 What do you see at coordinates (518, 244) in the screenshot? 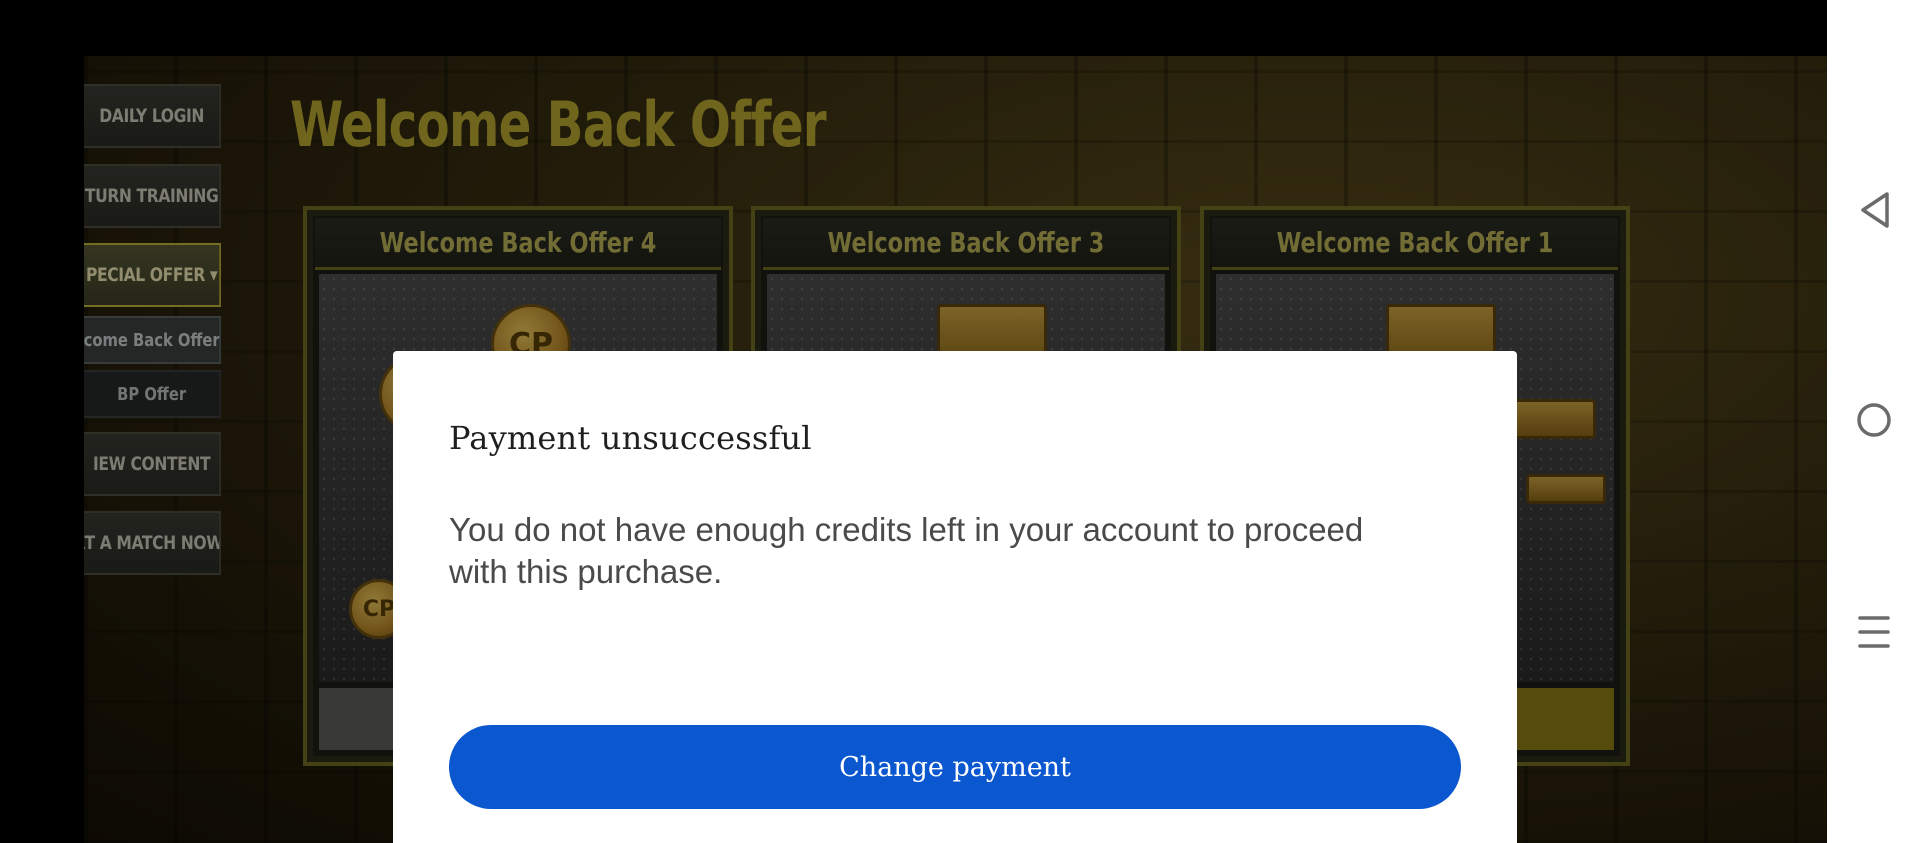
I see `offer-card-title: Welcome Back Offer 4` at bounding box center [518, 244].